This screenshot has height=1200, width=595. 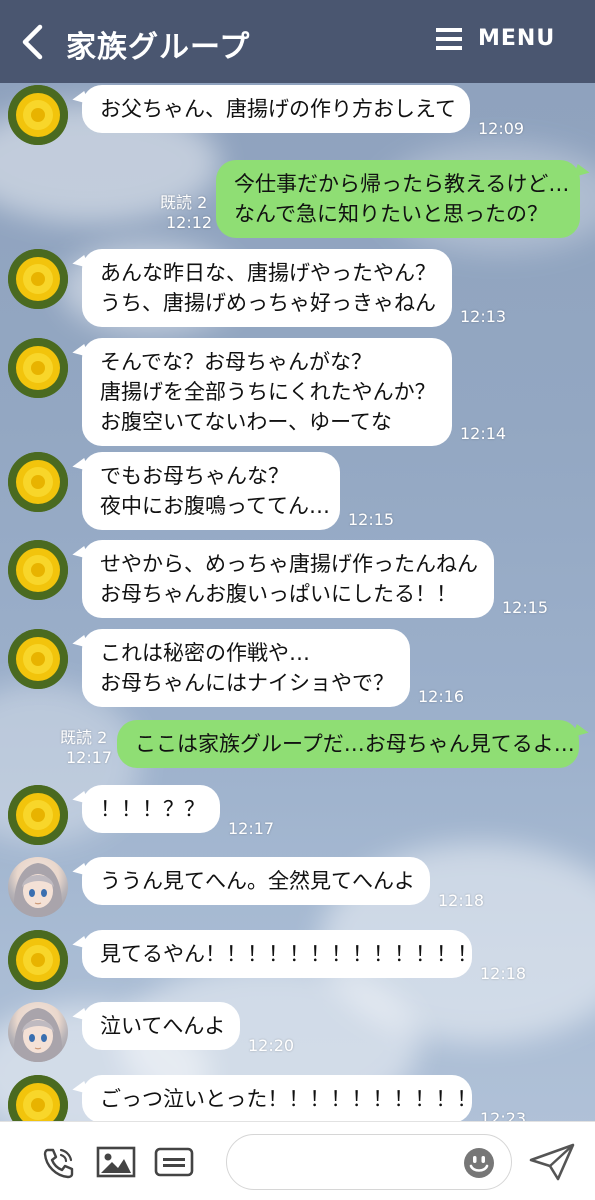 I want to click on menu-label: MENU, so click(x=517, y=38).